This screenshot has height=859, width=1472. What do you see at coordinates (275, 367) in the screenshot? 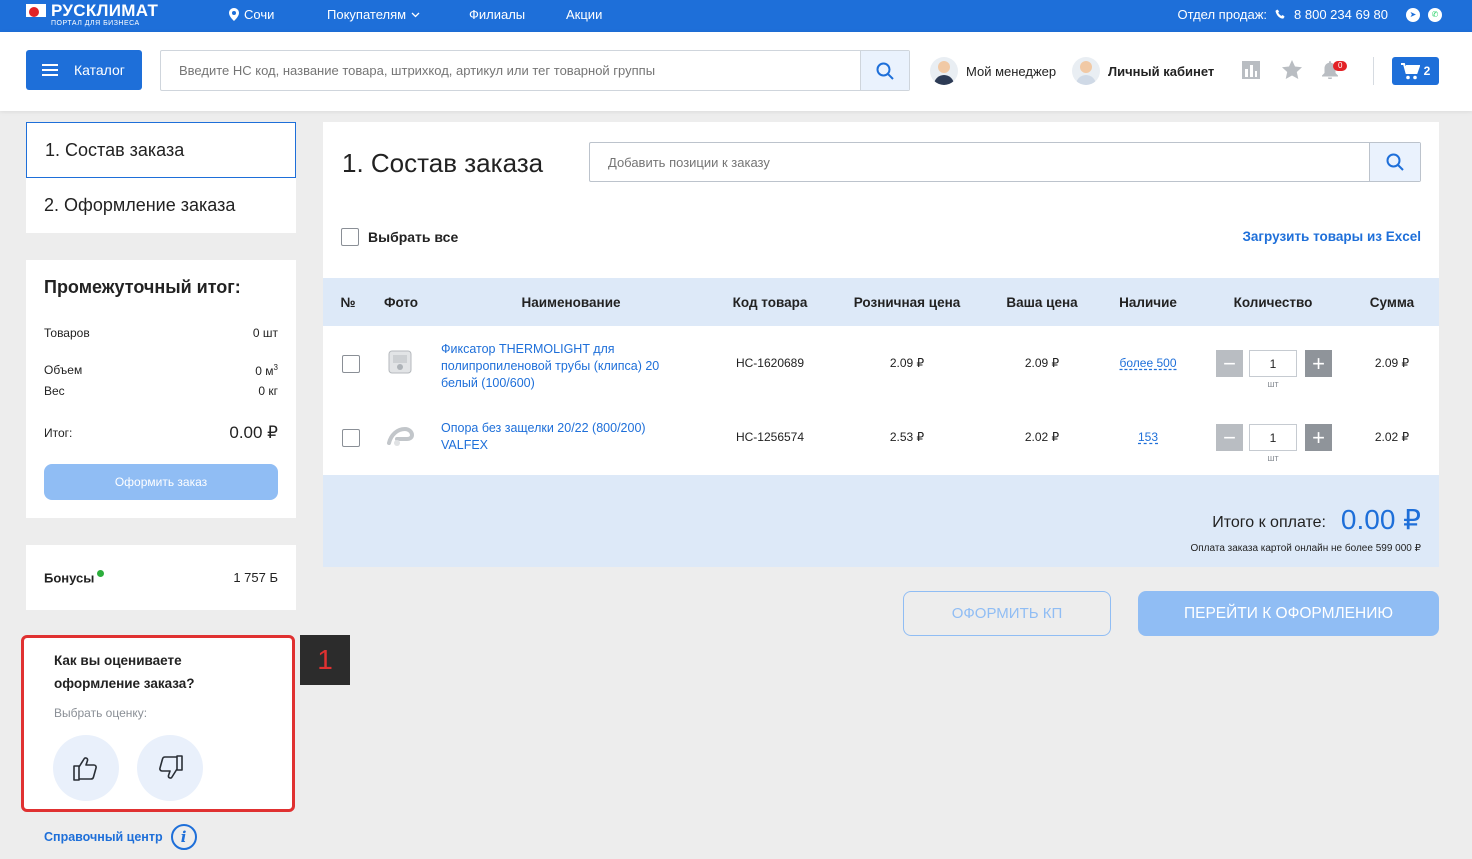
I see `volume-unit-sup: 3` at bounding box center [275, 367].